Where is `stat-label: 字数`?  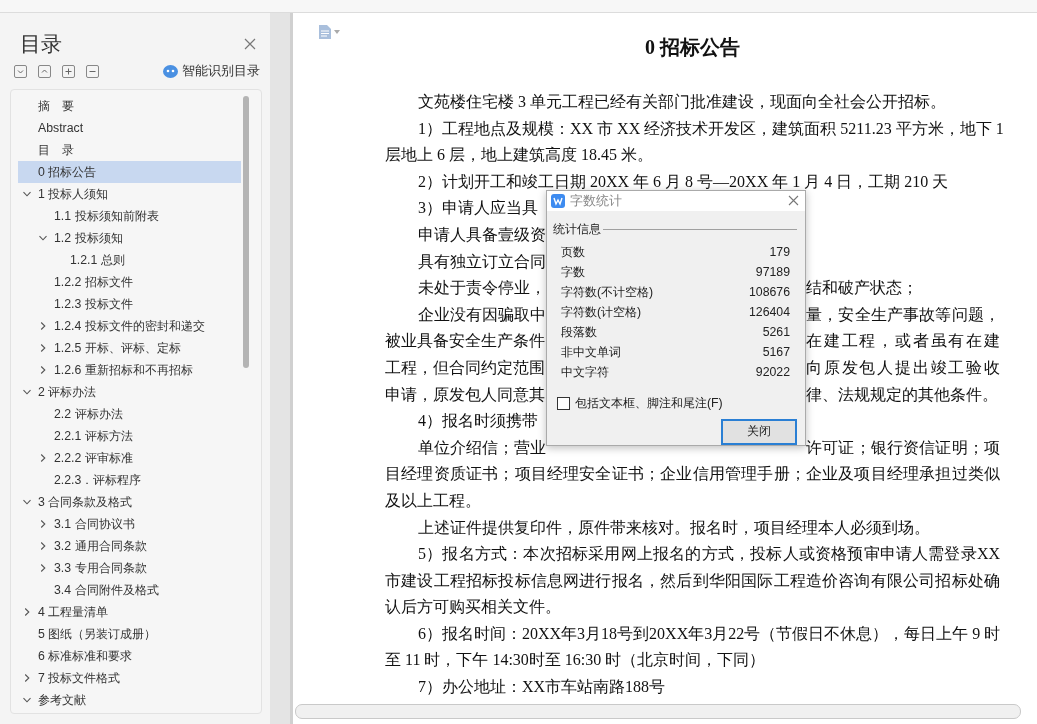 stat-label: 字数 is located at coordinates (573, 272).